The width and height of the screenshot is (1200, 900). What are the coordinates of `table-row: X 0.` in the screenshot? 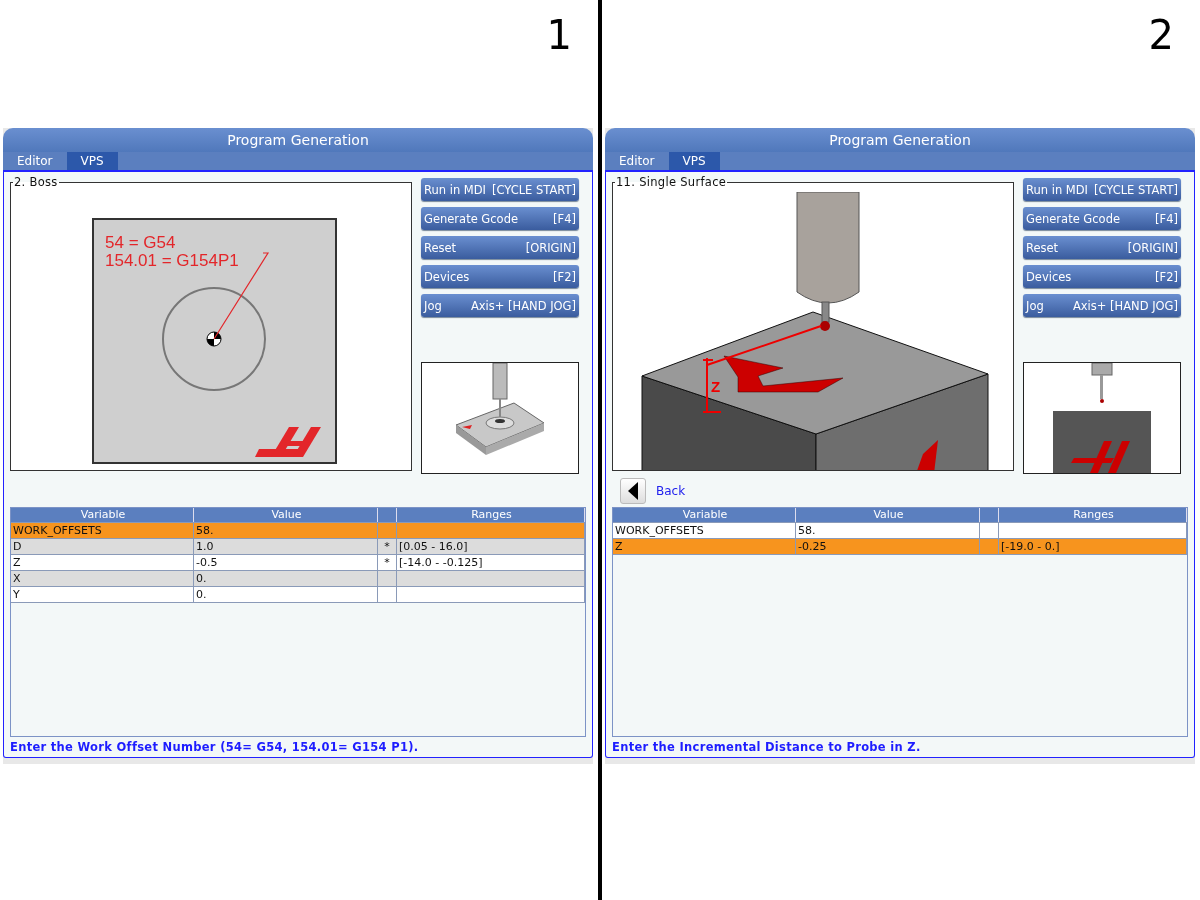 It's located at (298, 579).